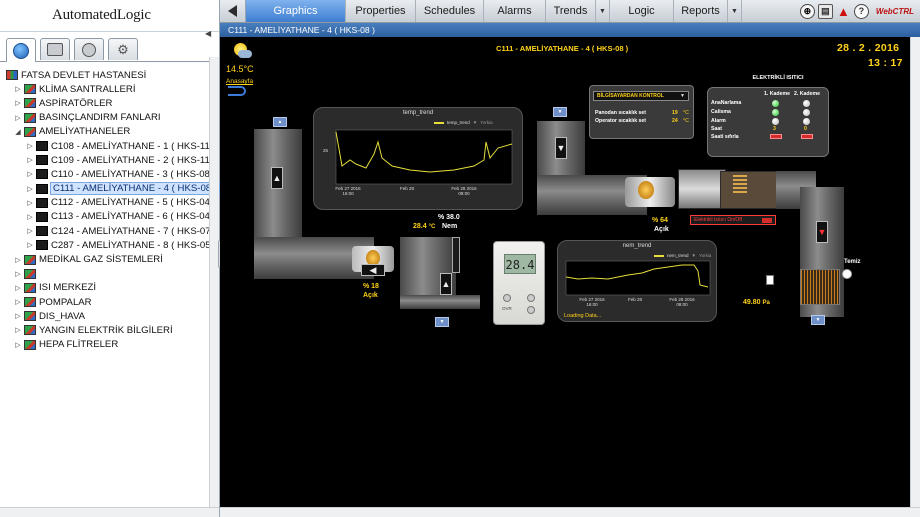 This screenshot has height=517, width=920. I want to click on schedule-tab, so click(89, 49).